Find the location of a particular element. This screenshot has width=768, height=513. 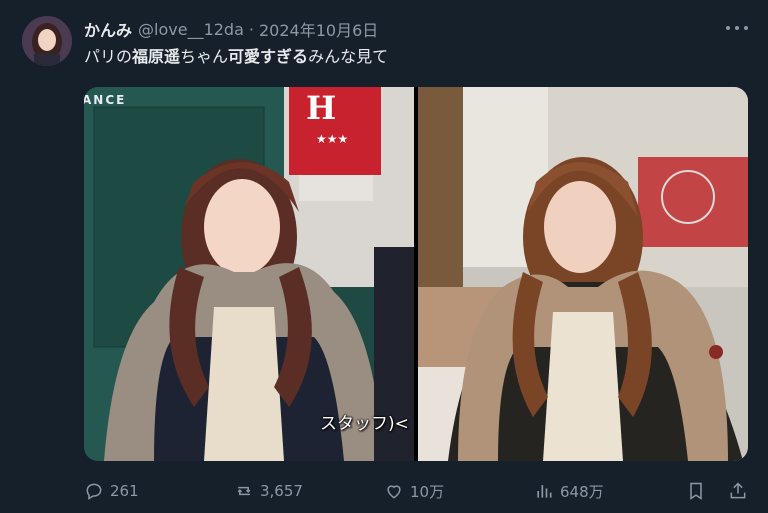

tweet-text-part: ちゃん is located at coordinates (204, 56).